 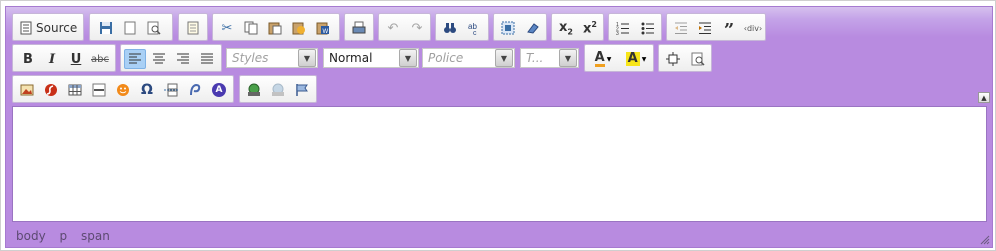 I want to click on blockquote-button: ”, so click(x=729, y=29).